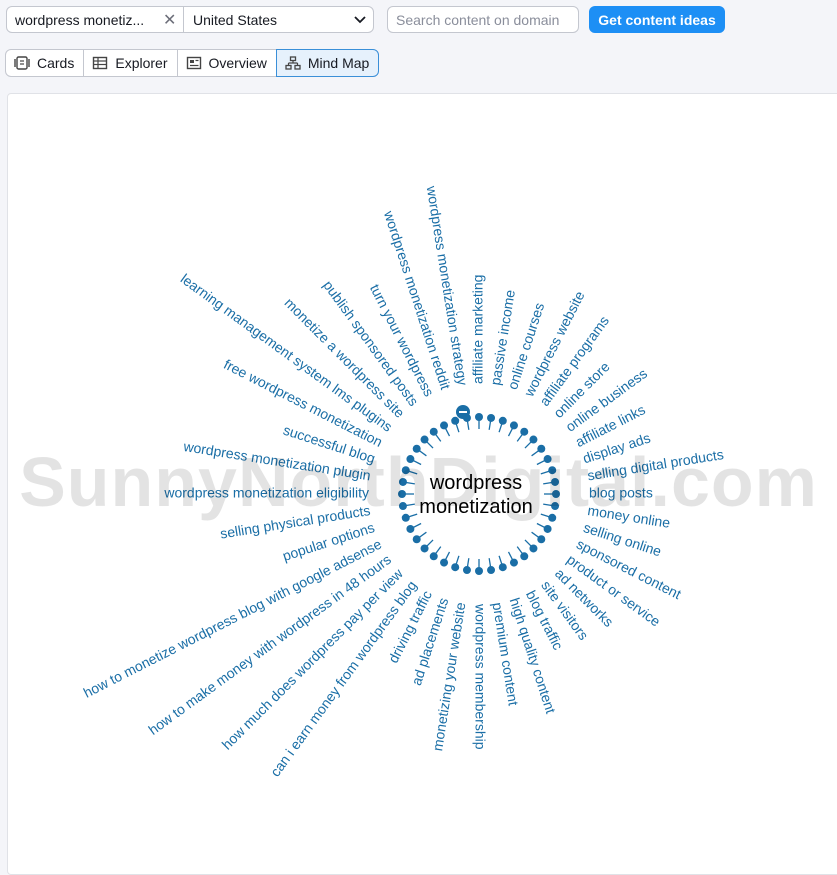 Image resolution: width=837 pixels, height=875 pixels. What do you see at coordinates (293, 63) in the screenshot?
I see `mindmap-icon` at bounding box center [293, 63].